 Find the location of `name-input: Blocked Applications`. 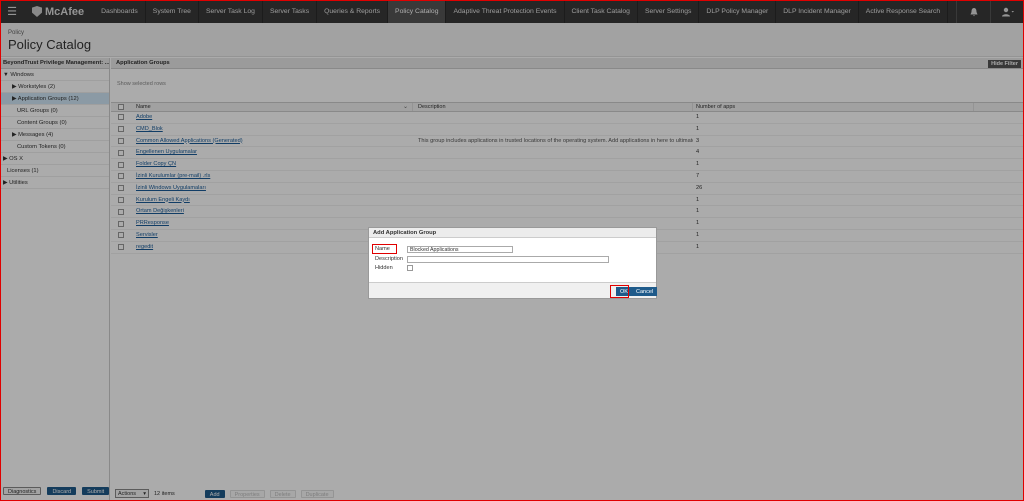

name-input: Blocked Applications is located at coordinates (460, 249).